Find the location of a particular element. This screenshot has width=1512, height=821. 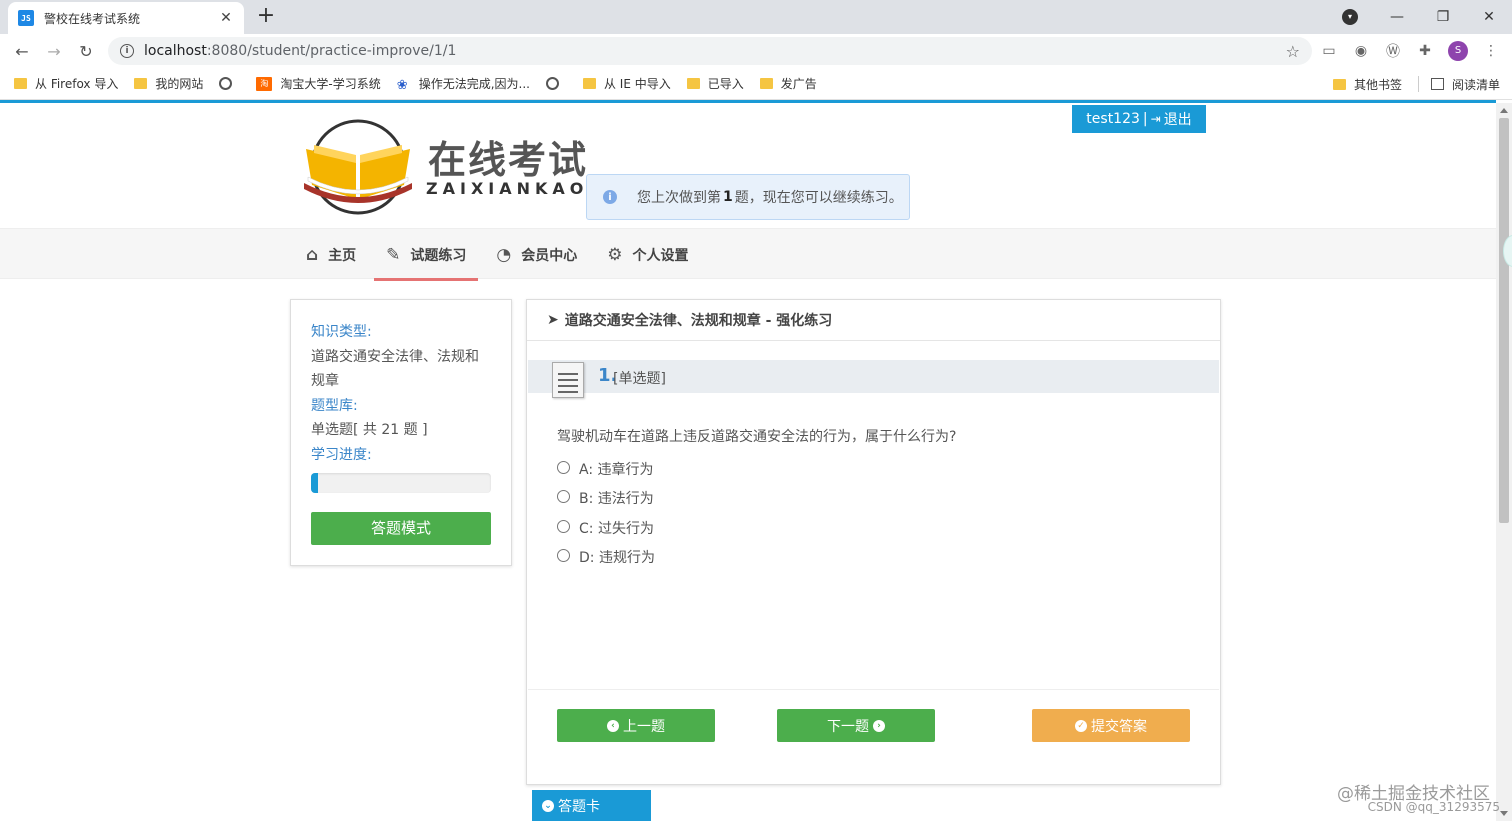

w-extension-icon: Ⓦ is located at coordinates (1393, 51).